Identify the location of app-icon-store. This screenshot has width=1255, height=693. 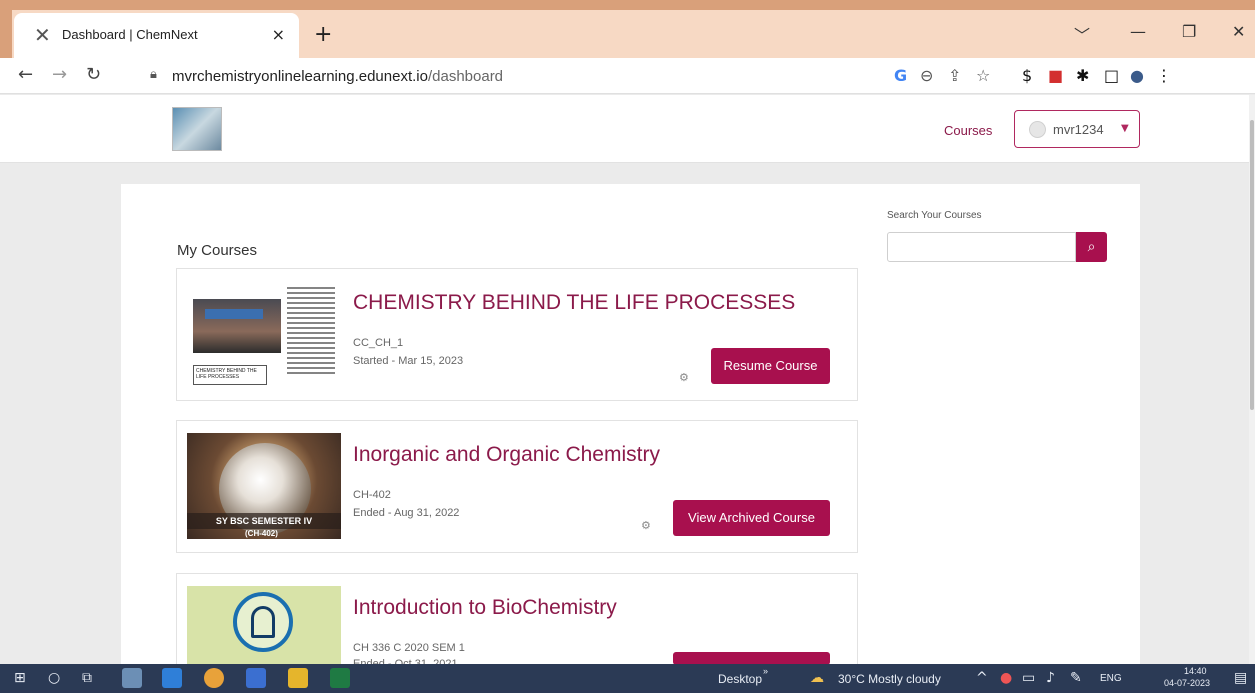
(256, 678).